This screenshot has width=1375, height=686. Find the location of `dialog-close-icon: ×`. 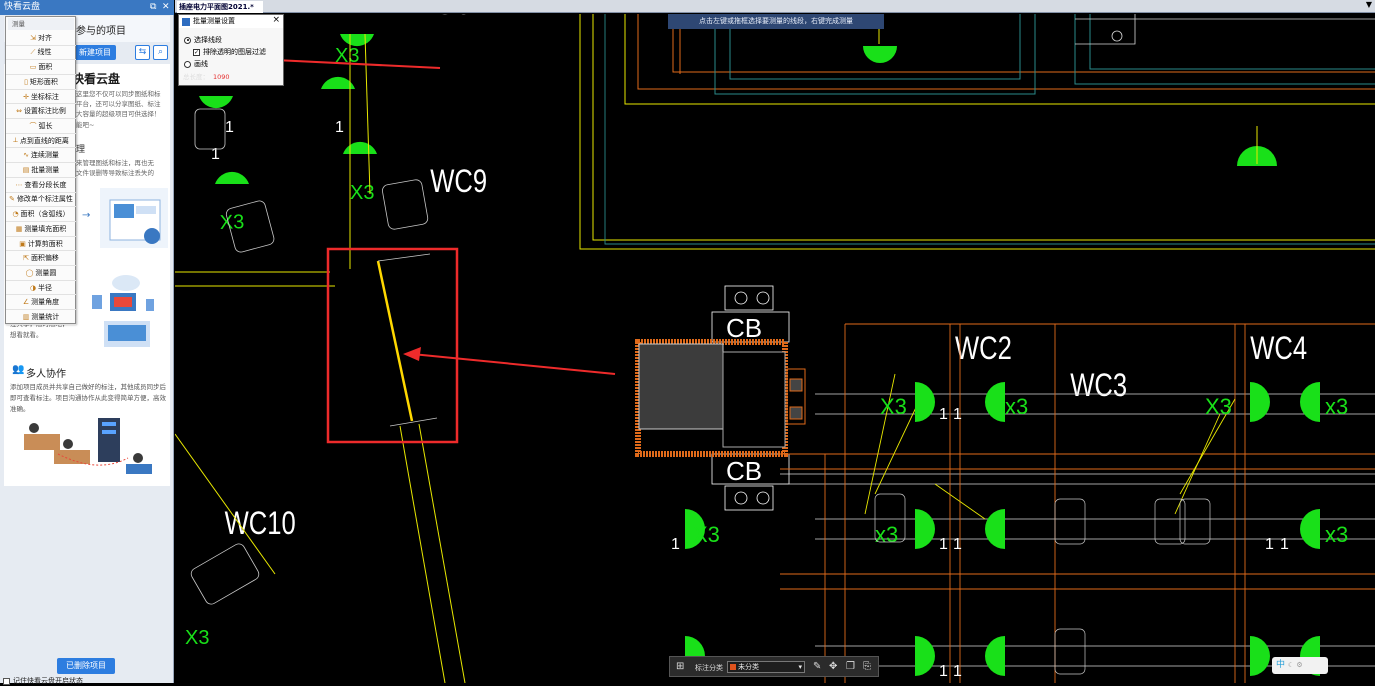

dialog-close-icon: × is located at coordinates (276, 20).